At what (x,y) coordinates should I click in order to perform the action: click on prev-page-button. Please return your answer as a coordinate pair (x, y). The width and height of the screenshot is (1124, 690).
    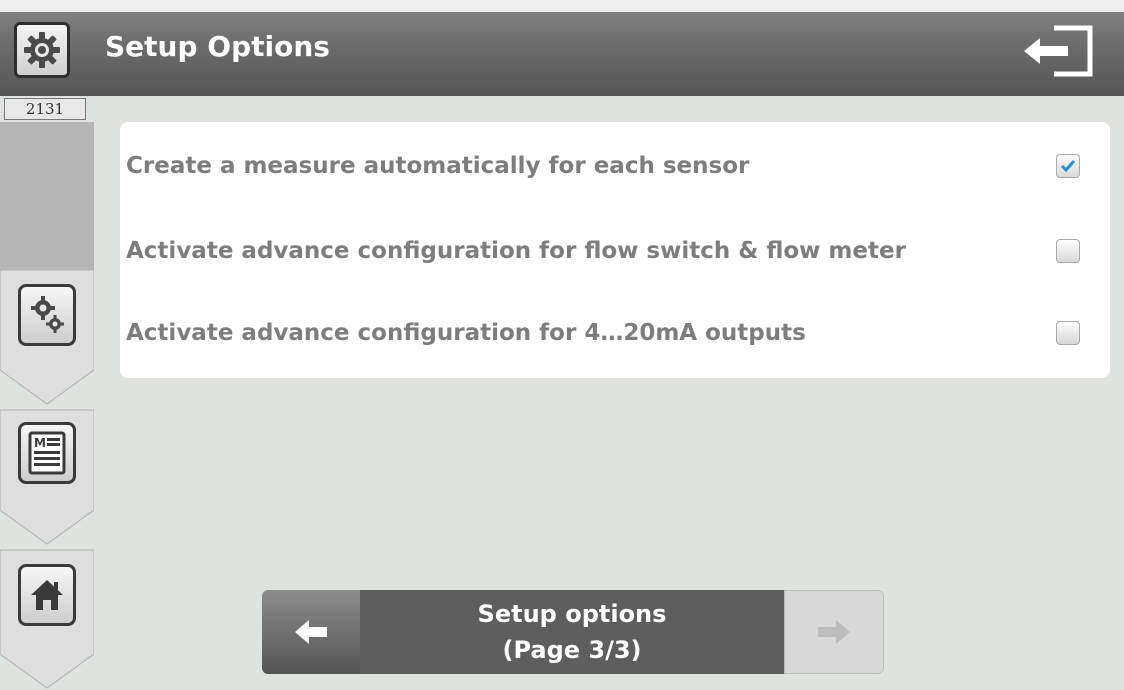
    Looking at the image, I should click on (311, 632).